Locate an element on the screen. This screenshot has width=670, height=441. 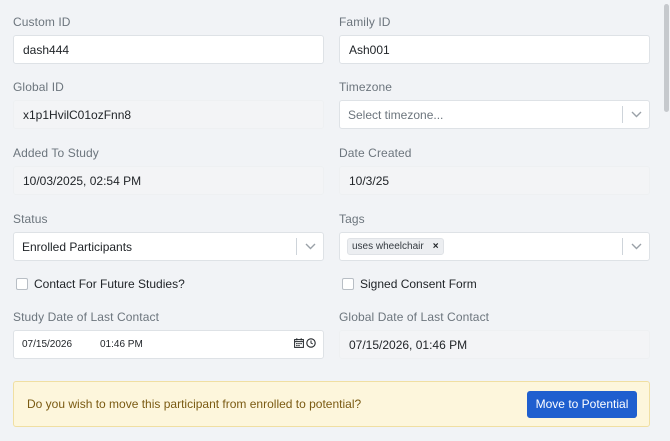
tags-select: uses wheelchair × is located at coordinates (494, 246).